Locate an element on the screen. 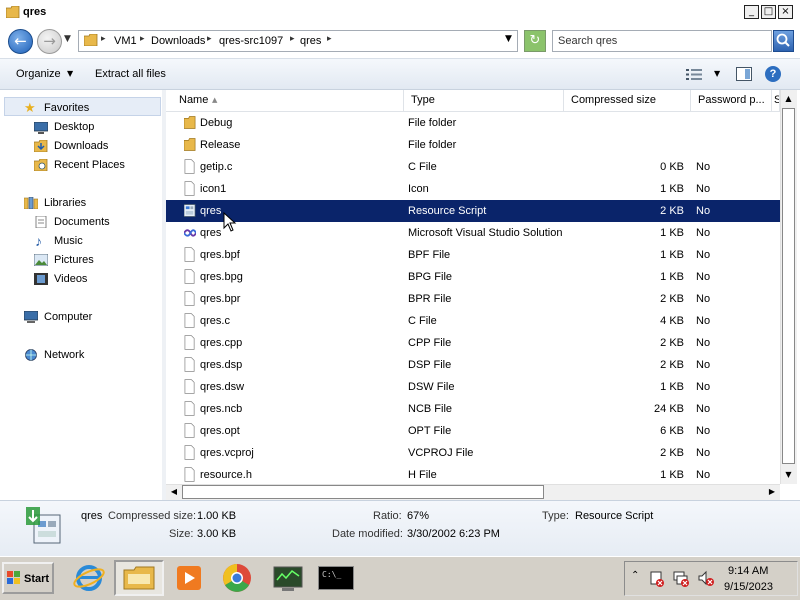 The width and height of the screenshot is (800, 600). scroll-right-button: ▶ is located at coordinates (772, 492).